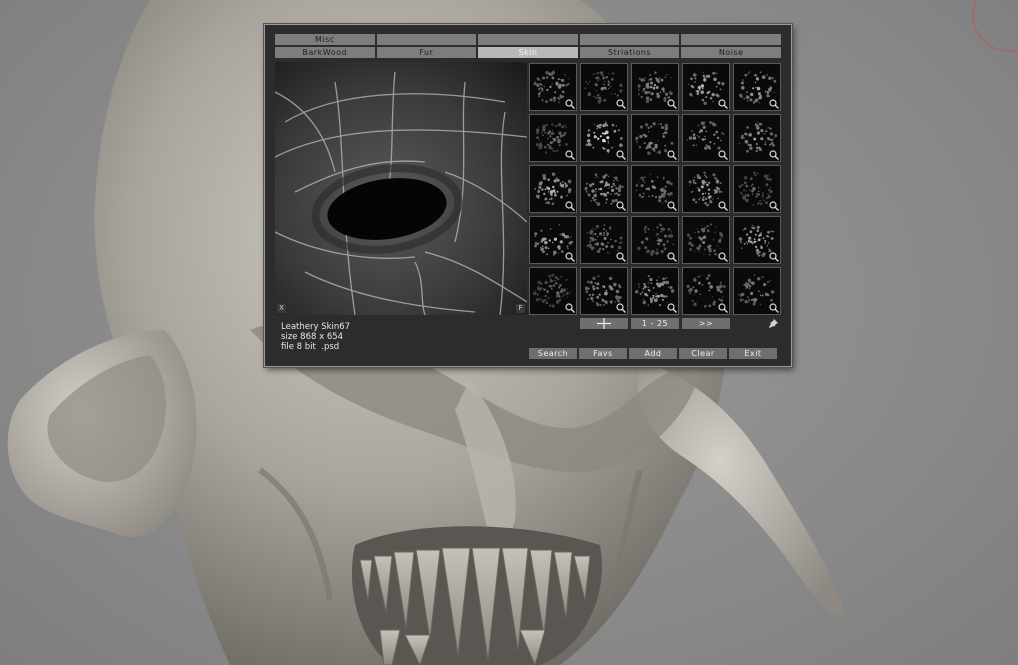 This screenshot has width=1018, height=665. I want to click on tab-fur: Fur, so click(426, 52).